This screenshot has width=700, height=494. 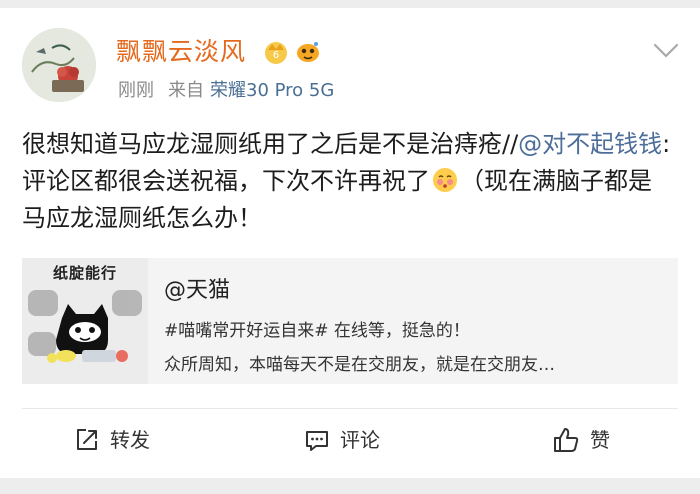 What do you see at coordinates (197, 288) in the screenshot?
I see `card-title: @天猫` at bounding box center [197, 288].